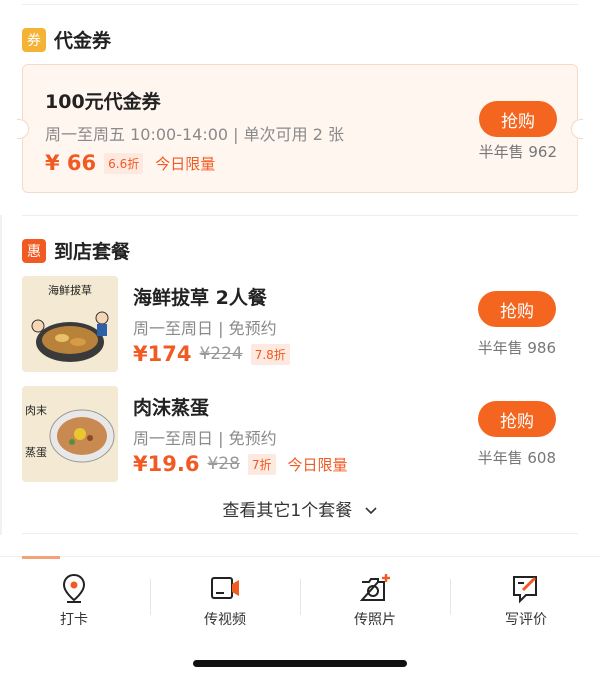 Image resolution: width=600 pixels, height=681 pixels. Describe the element at coordinates (371, 511) in the screenshot. I see `chevron-down-icon` at that location.